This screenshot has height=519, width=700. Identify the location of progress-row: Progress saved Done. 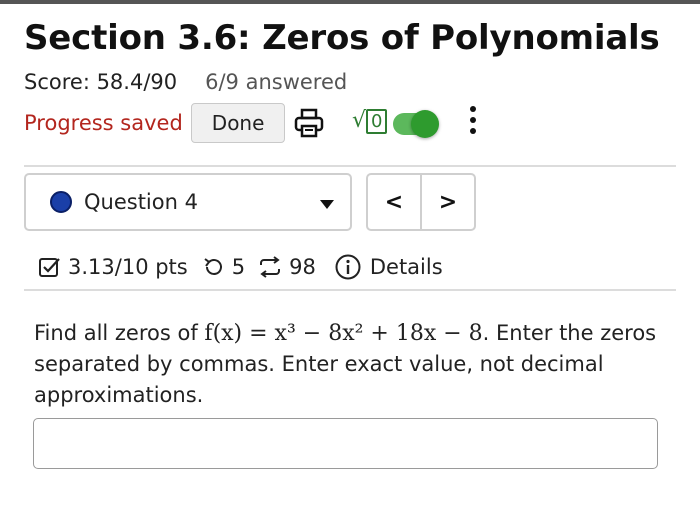
(155, 123).